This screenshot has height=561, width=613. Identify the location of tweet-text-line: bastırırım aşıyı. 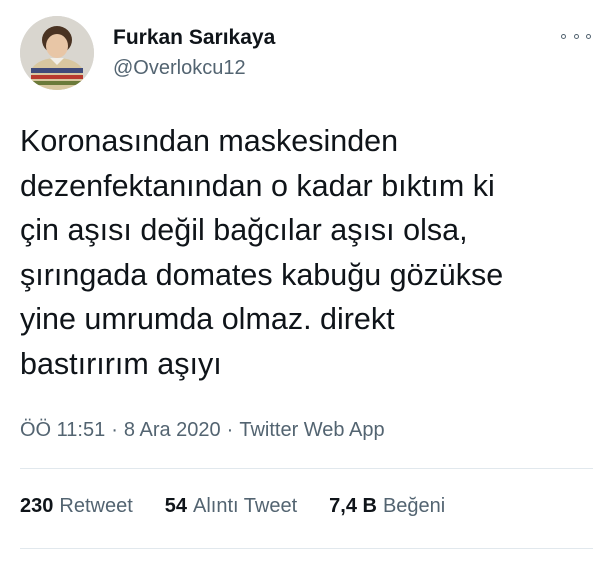
(121, 363).